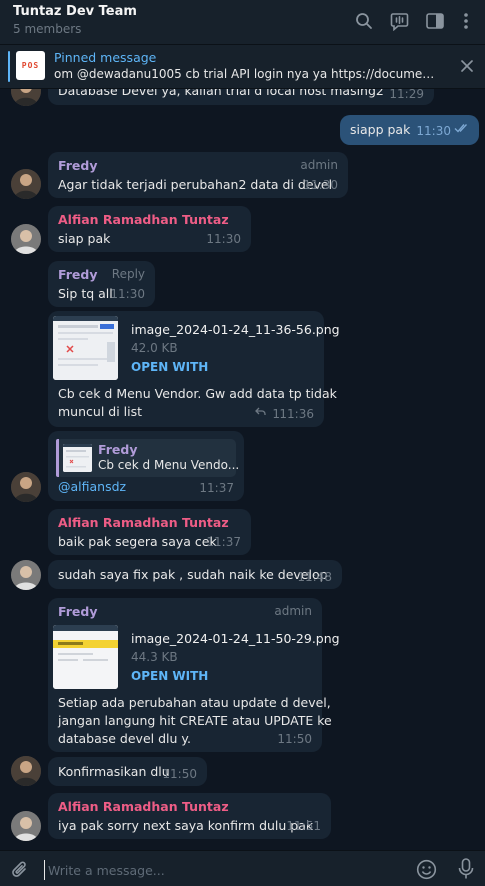  I want to click on file-size: 44.3 KB, so click(154, 657).